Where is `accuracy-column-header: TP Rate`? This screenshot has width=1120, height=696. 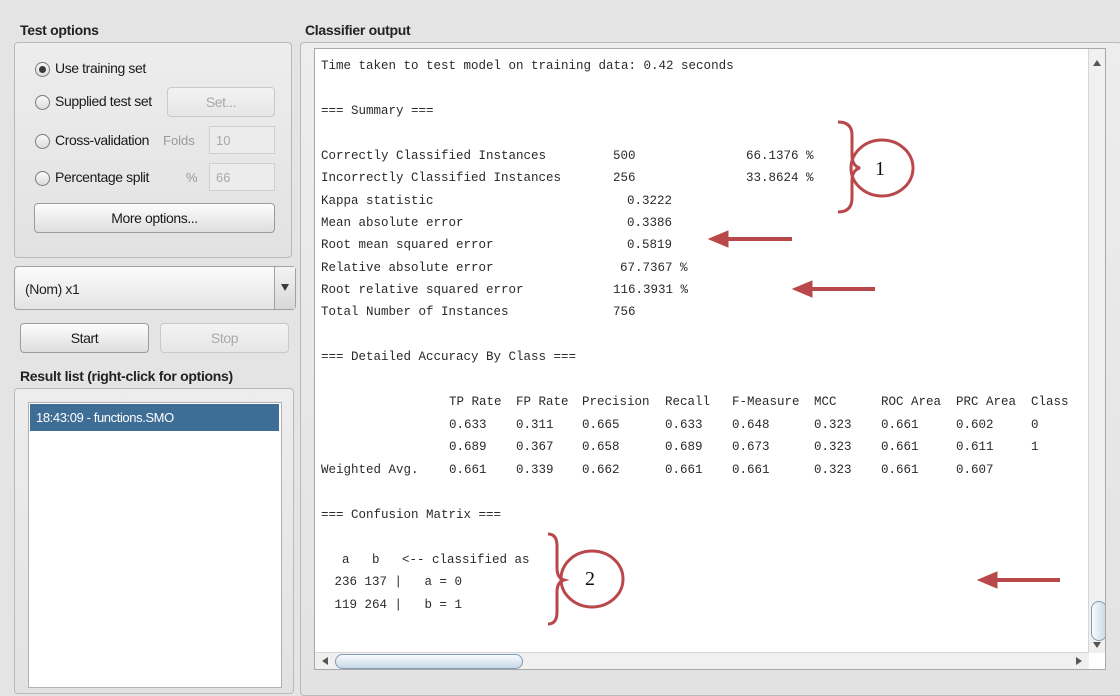 accuracy-column-header: TP Rate is located at coordinates (475, 402).